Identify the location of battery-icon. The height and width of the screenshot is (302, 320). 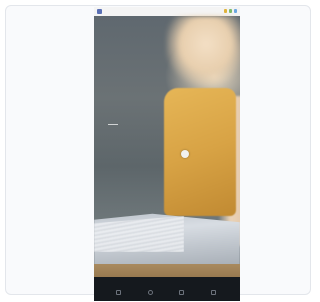
(235, 11).